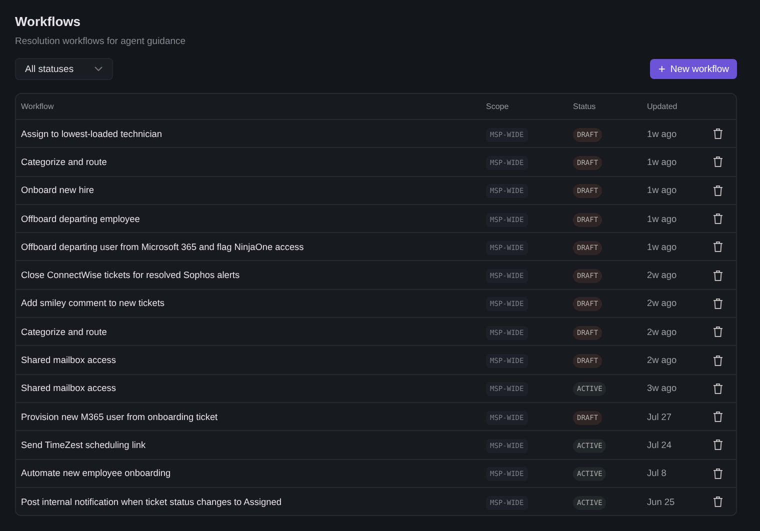  Describe the element at coordinates (251, 275) in the screenshot. I see `workflow-name: Close ConnectWise tickets for resolved Sophos alerts` at that location.